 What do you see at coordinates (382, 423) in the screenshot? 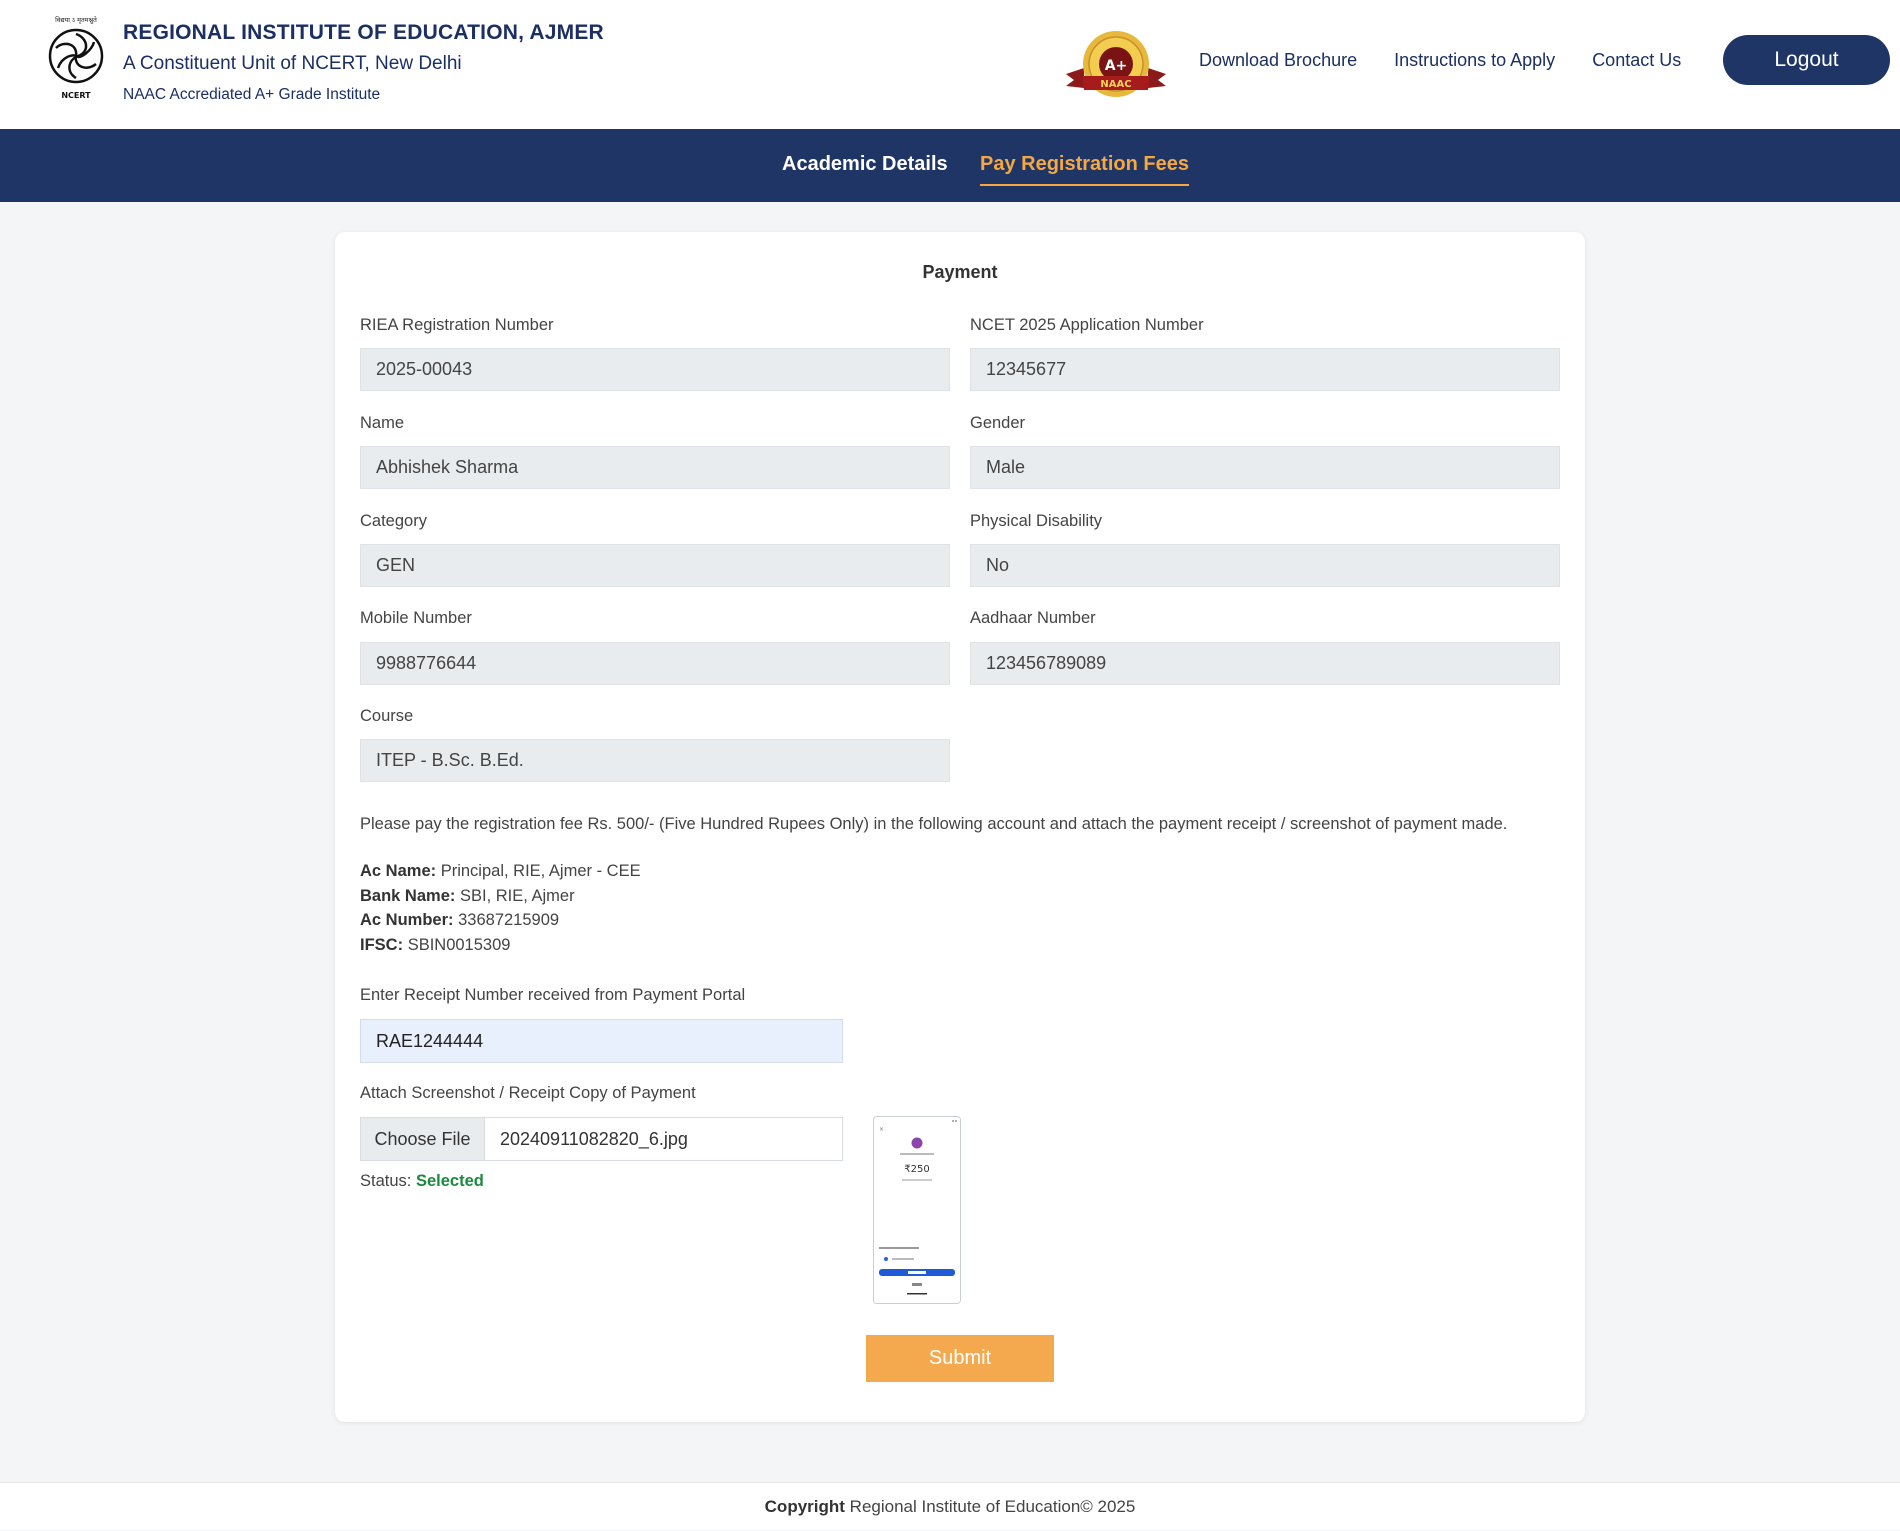
I see `name-label: Name` at bounding box center [382, 423].